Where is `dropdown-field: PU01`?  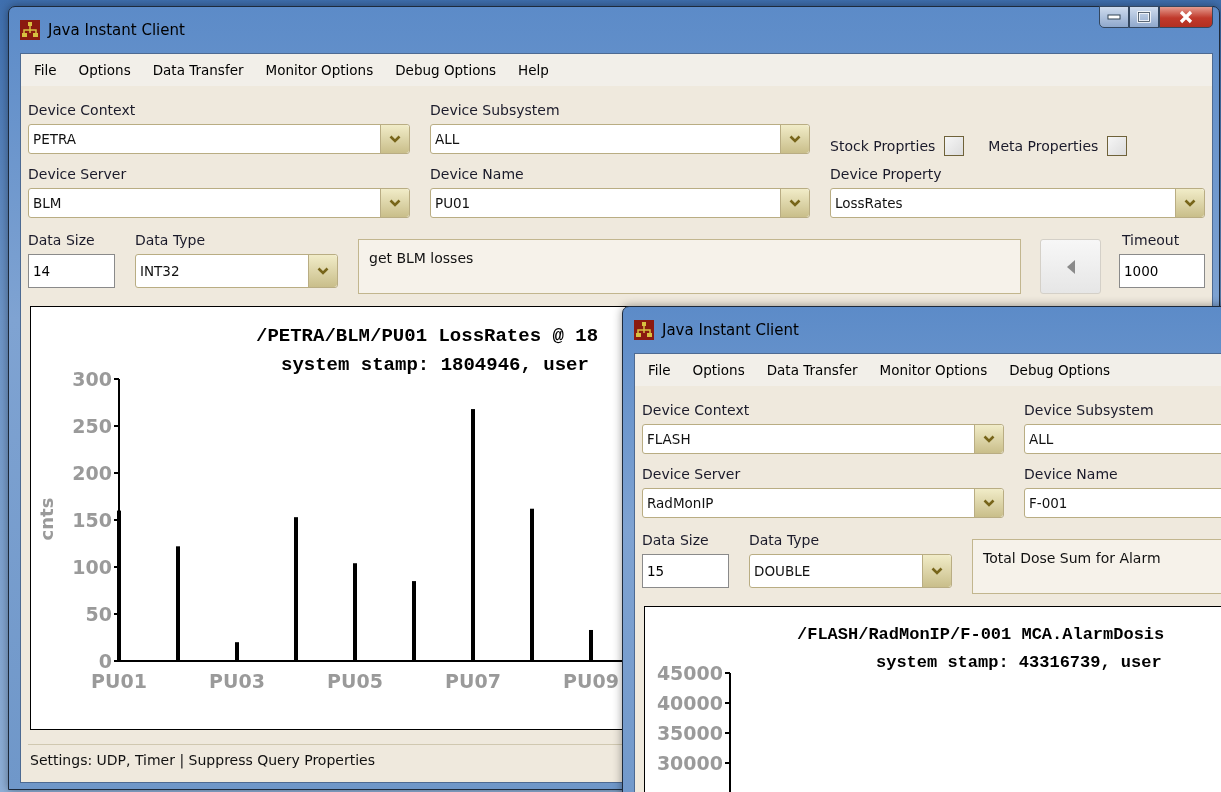
dropdown-field: PU01 is located at coordinates (620, 203).